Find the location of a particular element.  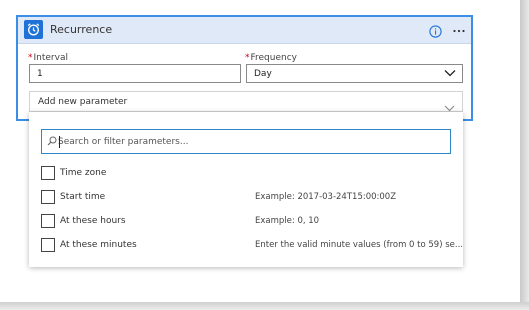

frequency-label: *Frequency is located at coordinates (271, 58).